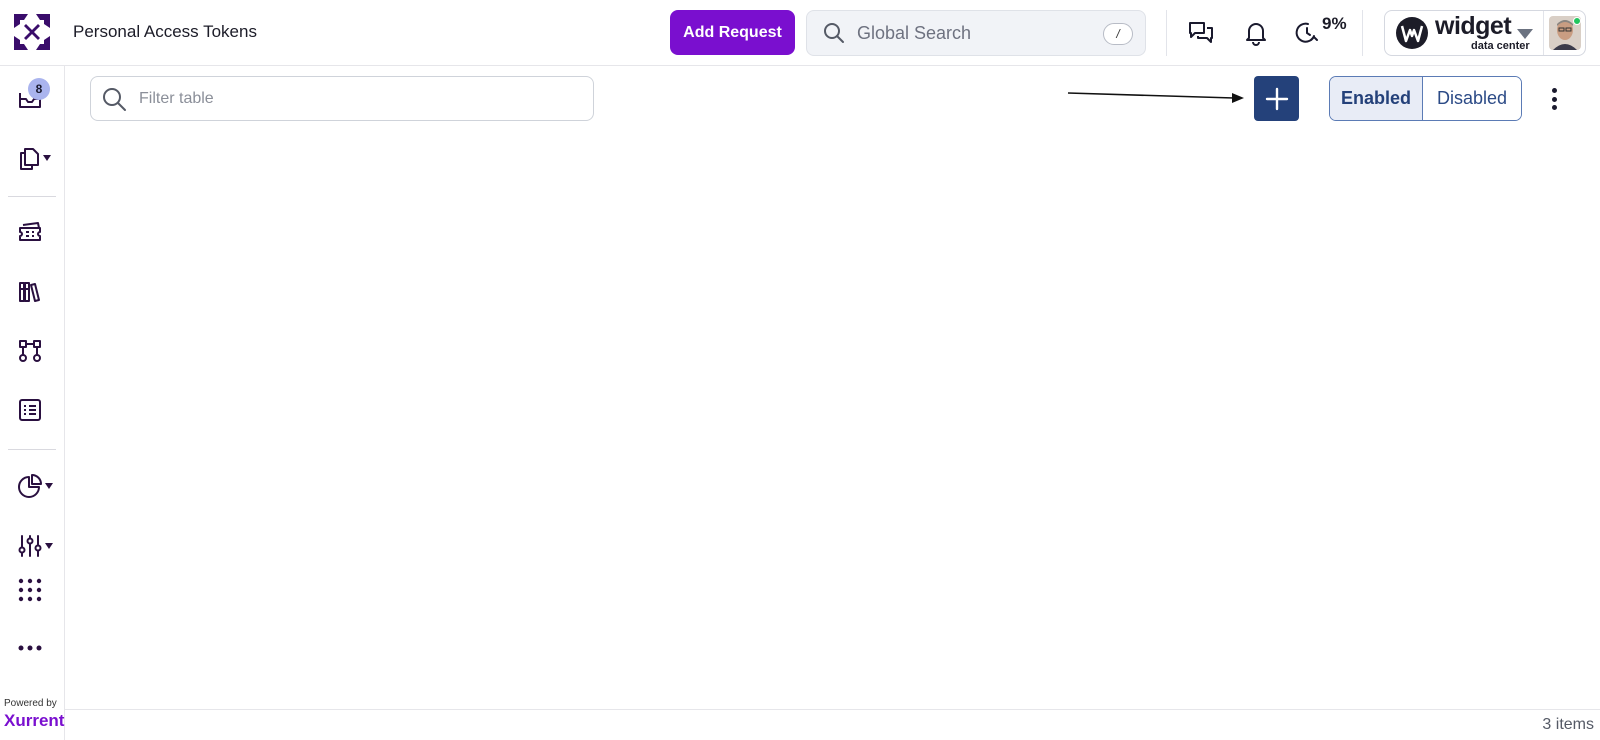  I want to click on top-bar: Personal Access Tokens Add Request / 9%, so click(800, 33).